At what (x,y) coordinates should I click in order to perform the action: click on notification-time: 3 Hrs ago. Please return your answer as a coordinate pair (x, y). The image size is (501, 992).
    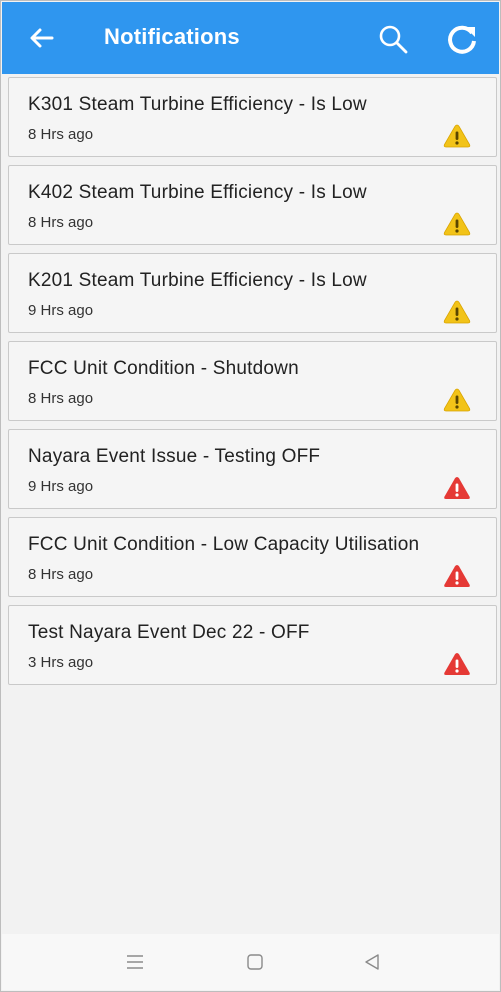
    Looking at the image, I should click on (61, 662).